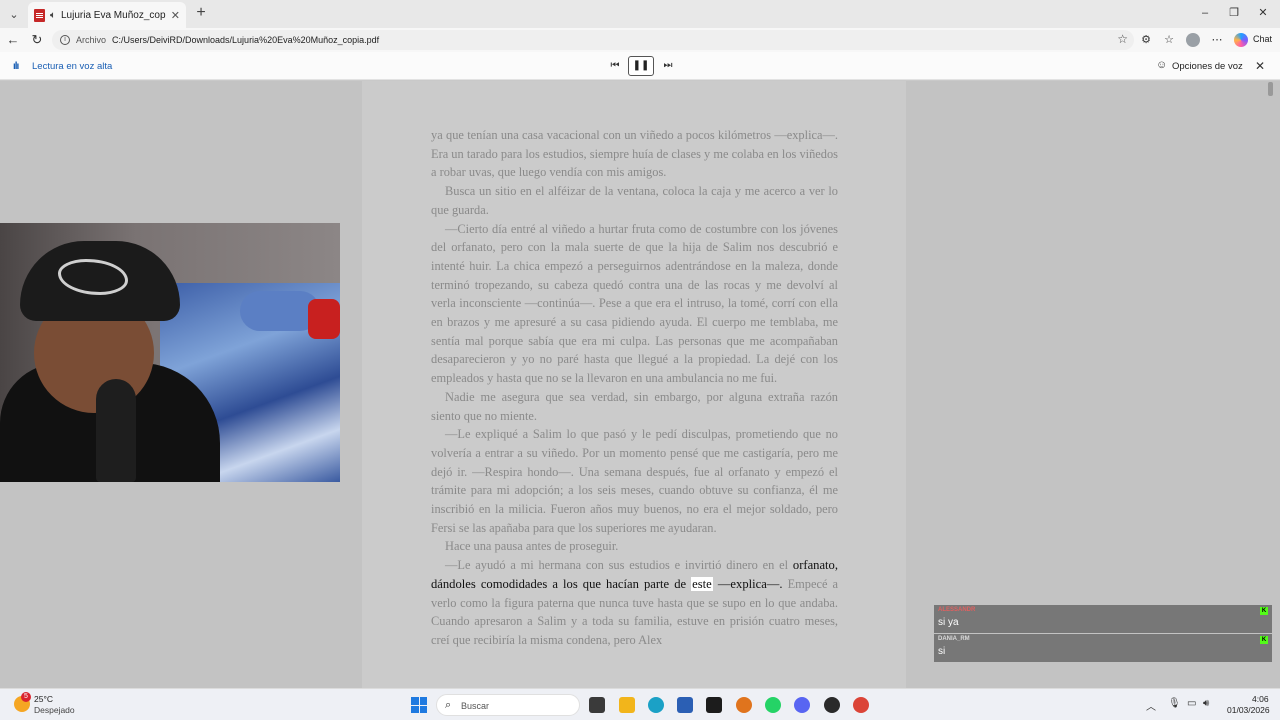  What do you see at coordinates (1263, 13) in the screenshot?
I see `window-close-icon: ✕` at bounding box center [1263, 13].